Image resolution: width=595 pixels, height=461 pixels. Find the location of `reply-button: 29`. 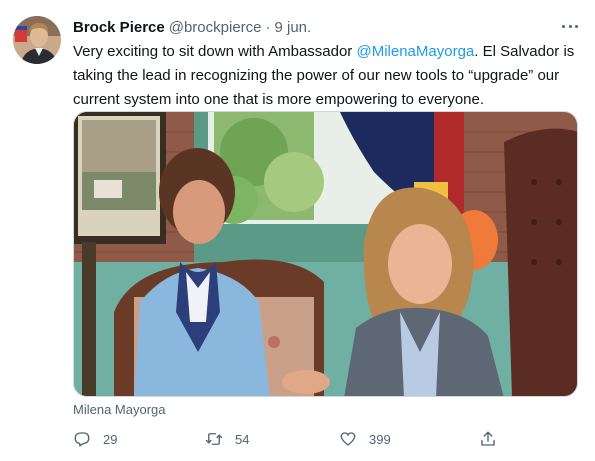

reply-button: 29 is located at coordinates (95, 439).